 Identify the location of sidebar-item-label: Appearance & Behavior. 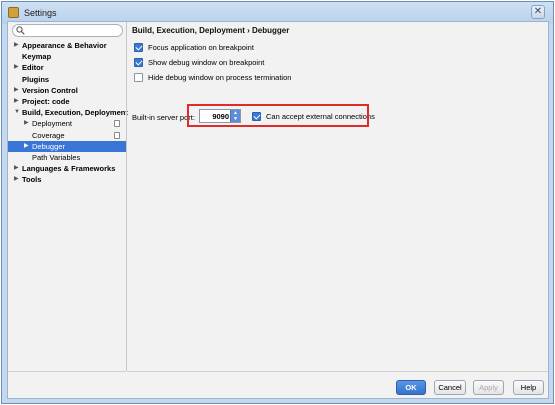
(64, 45).